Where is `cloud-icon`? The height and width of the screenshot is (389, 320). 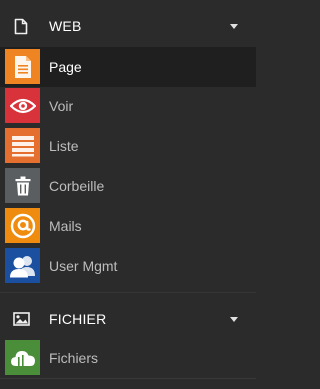 cloud-icon is located at coordinates (22, 357).